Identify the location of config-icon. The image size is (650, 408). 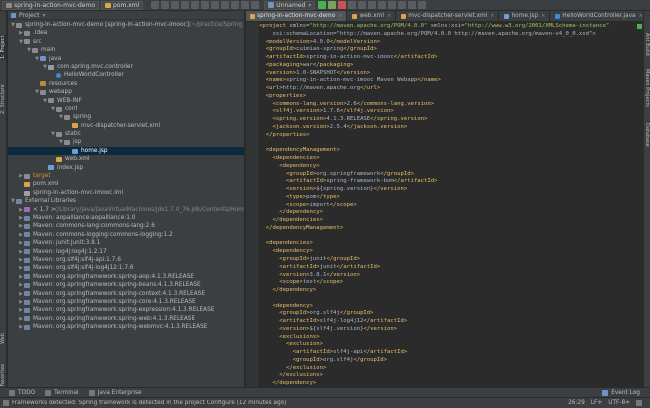
(271, 5).